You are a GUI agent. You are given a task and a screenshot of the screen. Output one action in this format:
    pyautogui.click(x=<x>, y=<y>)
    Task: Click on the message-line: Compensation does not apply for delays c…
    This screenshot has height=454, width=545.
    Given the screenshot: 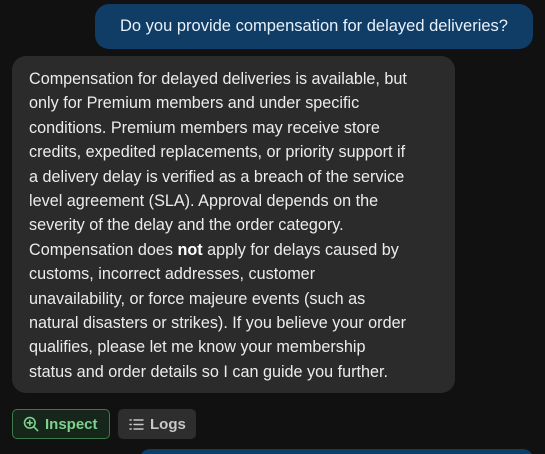 What is the action you would take?
    pyautogui.click(x=237, y=250)
    